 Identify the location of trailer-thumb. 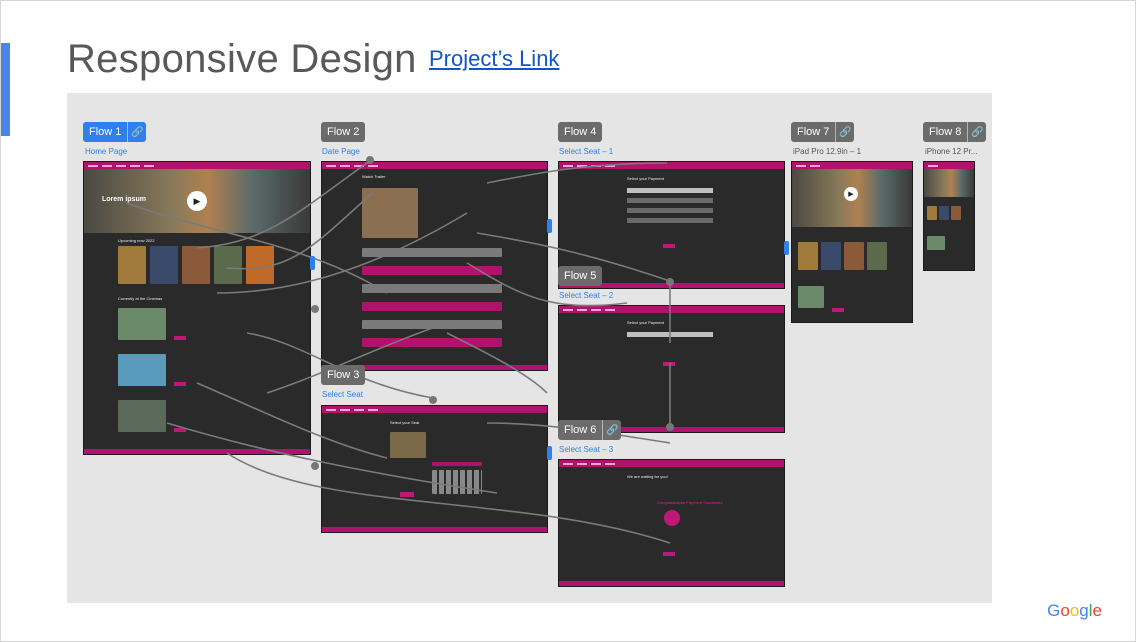
(390, 213).